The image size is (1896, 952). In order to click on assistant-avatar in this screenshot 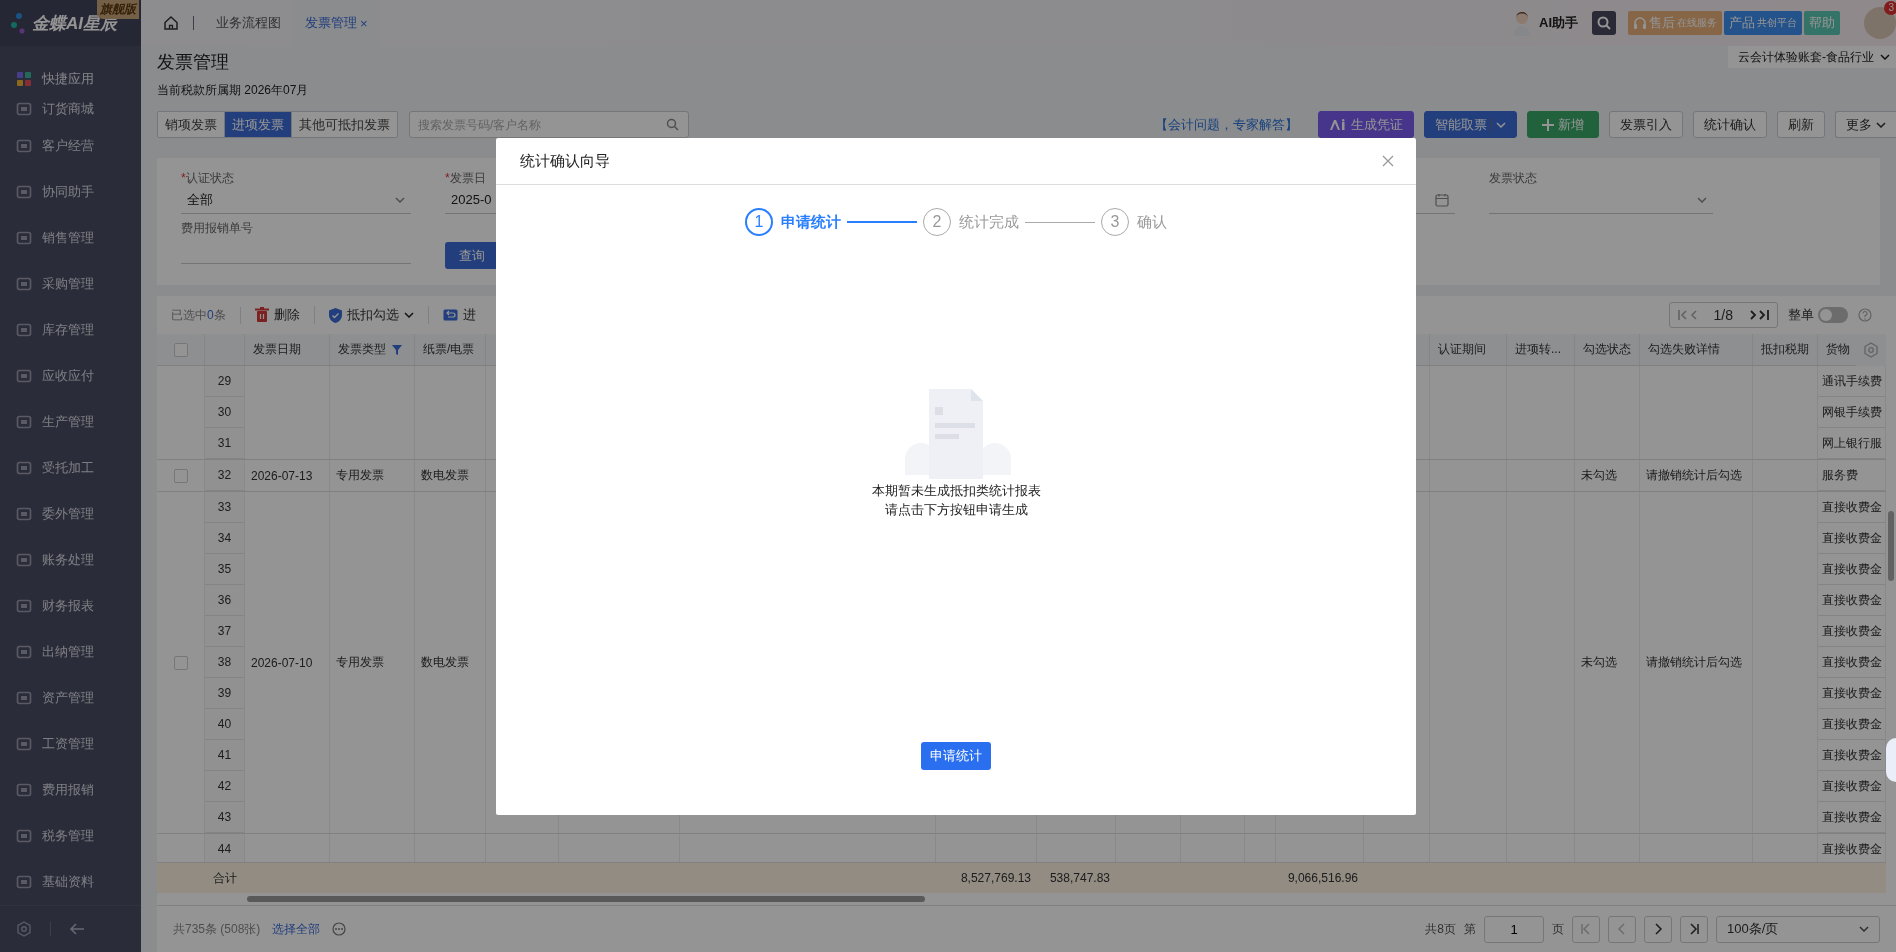, I will do `click(1891, 760)`.